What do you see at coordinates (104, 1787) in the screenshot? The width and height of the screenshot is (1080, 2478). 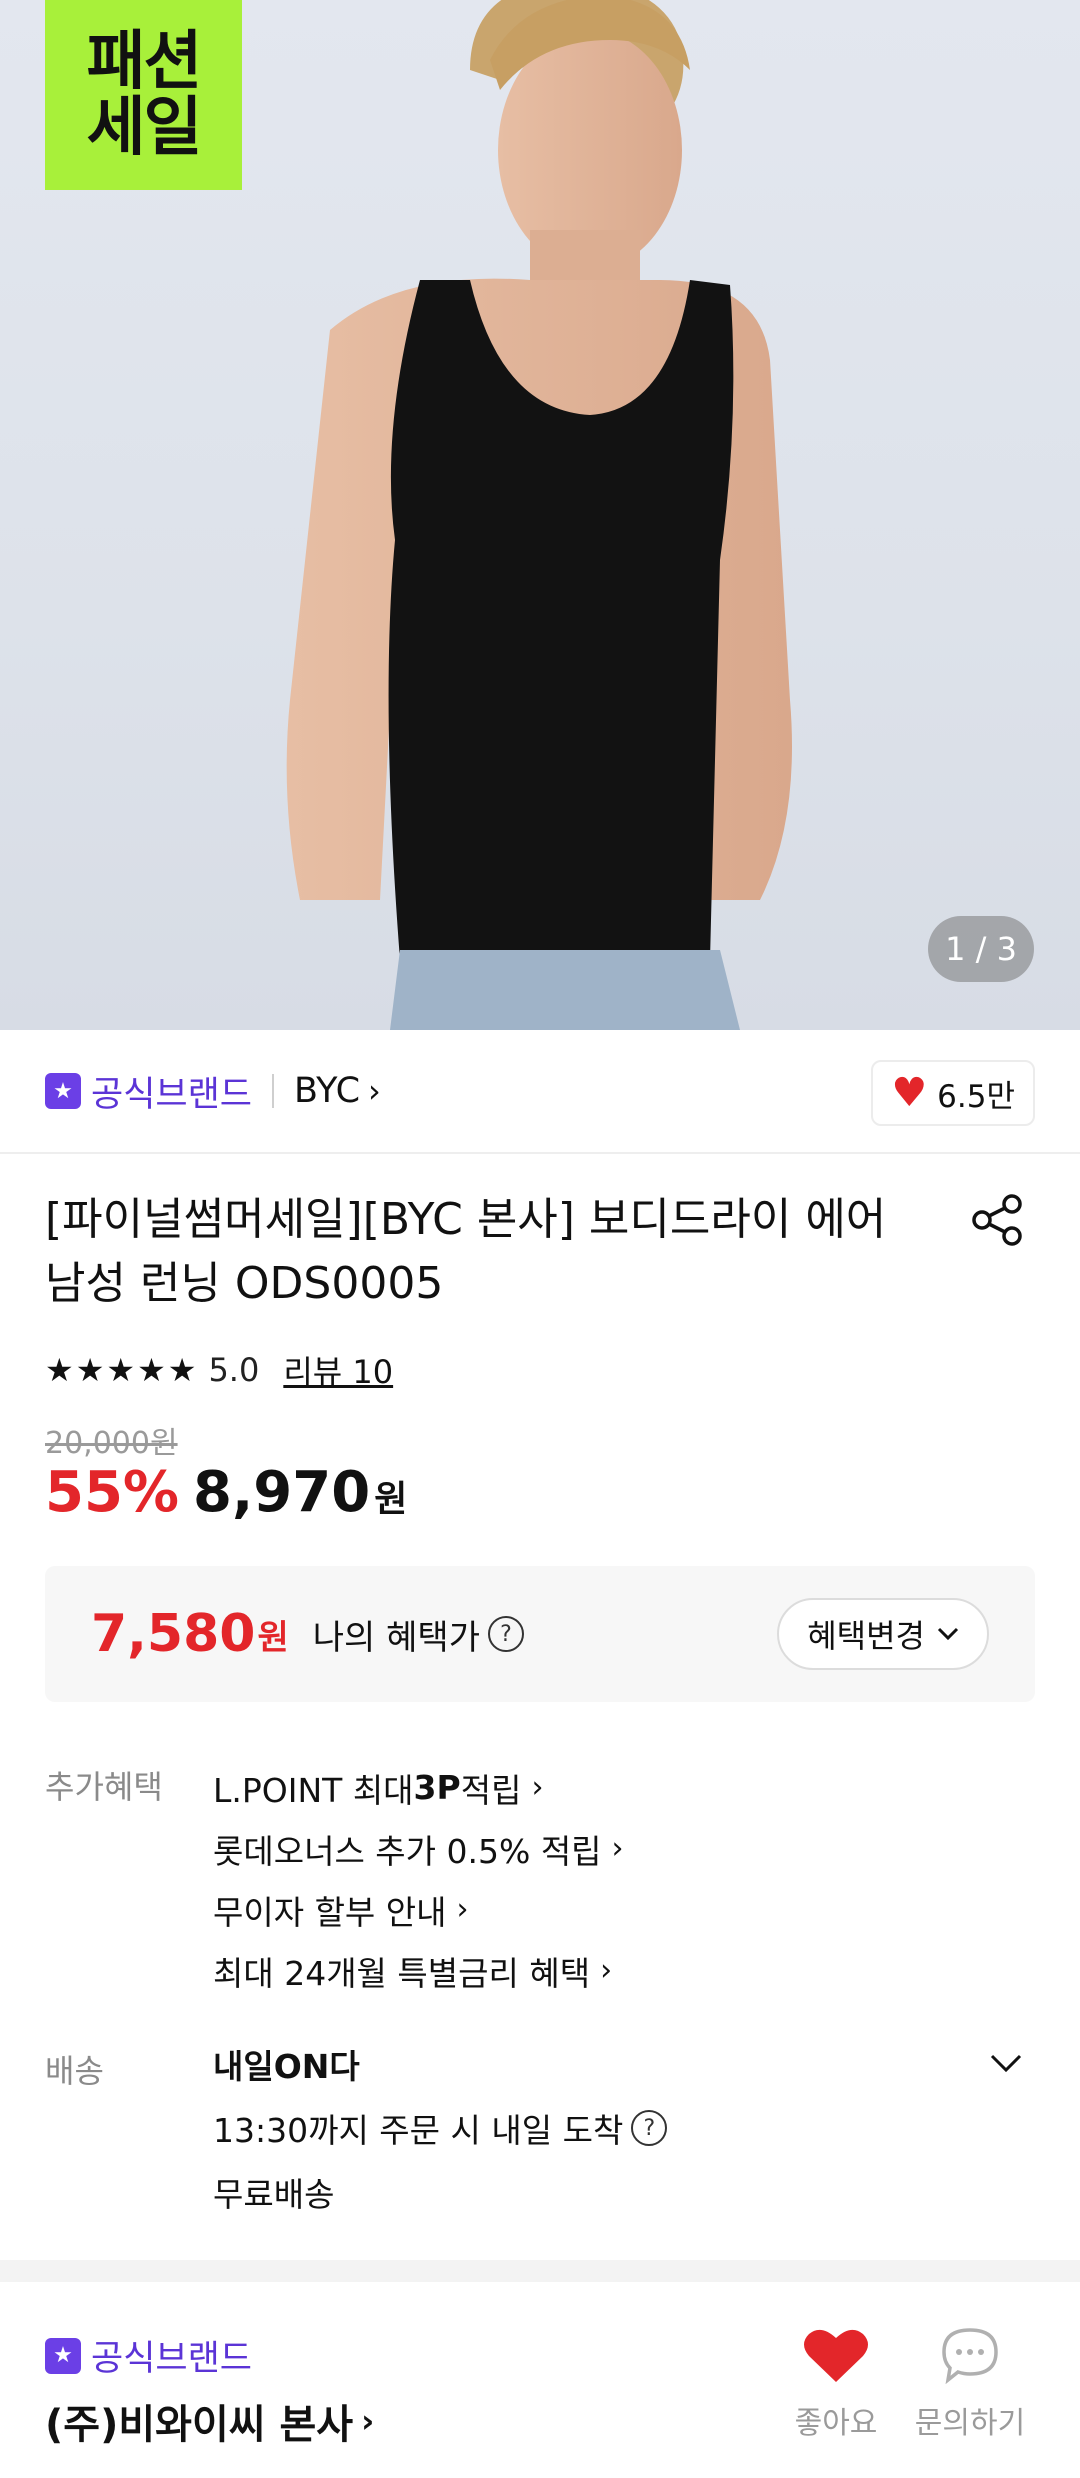 I see `extra-benefits-label: 추가혜택` at bounding box center [104, 1787].